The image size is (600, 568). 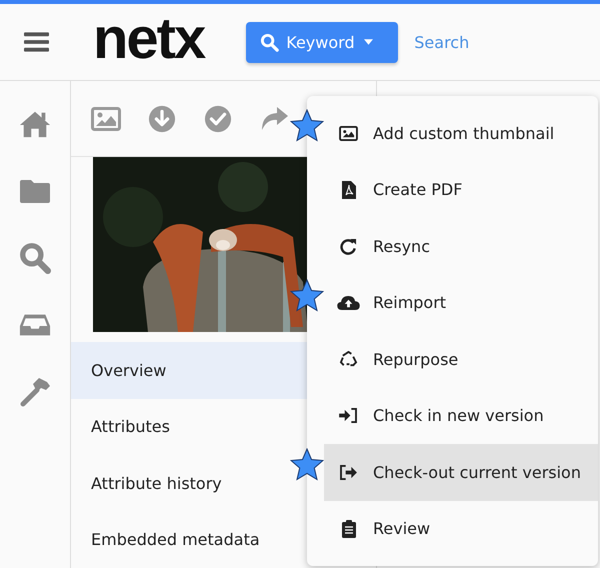 What do you see at coordinates (274, 118) in the screenshot?
I see `share-icon` at bounding box center [274, 118].